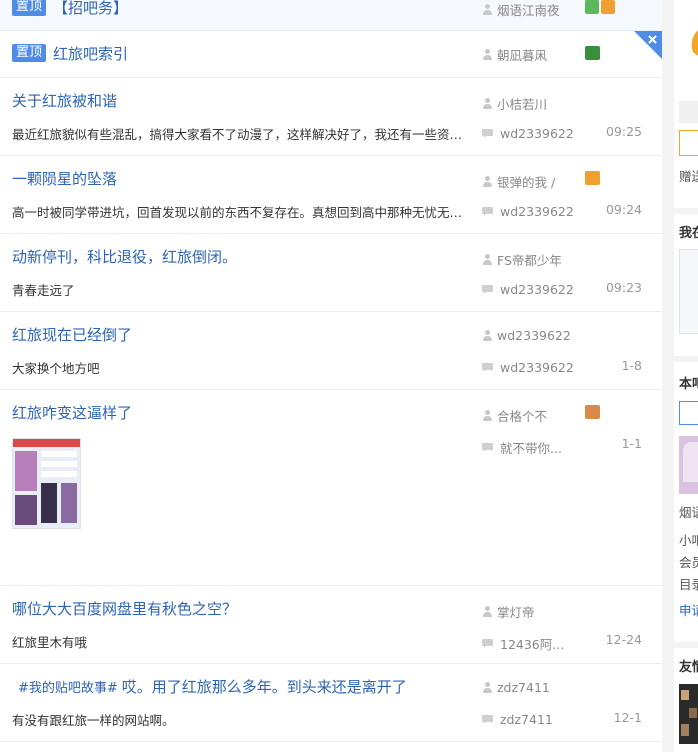 Image resolution: width=698 pixels, height=752 pixels. What do you see at coordinates (688, 562) in the screenshot?
I see `sidebar-text: 会员` at bounding box center [688, 562].